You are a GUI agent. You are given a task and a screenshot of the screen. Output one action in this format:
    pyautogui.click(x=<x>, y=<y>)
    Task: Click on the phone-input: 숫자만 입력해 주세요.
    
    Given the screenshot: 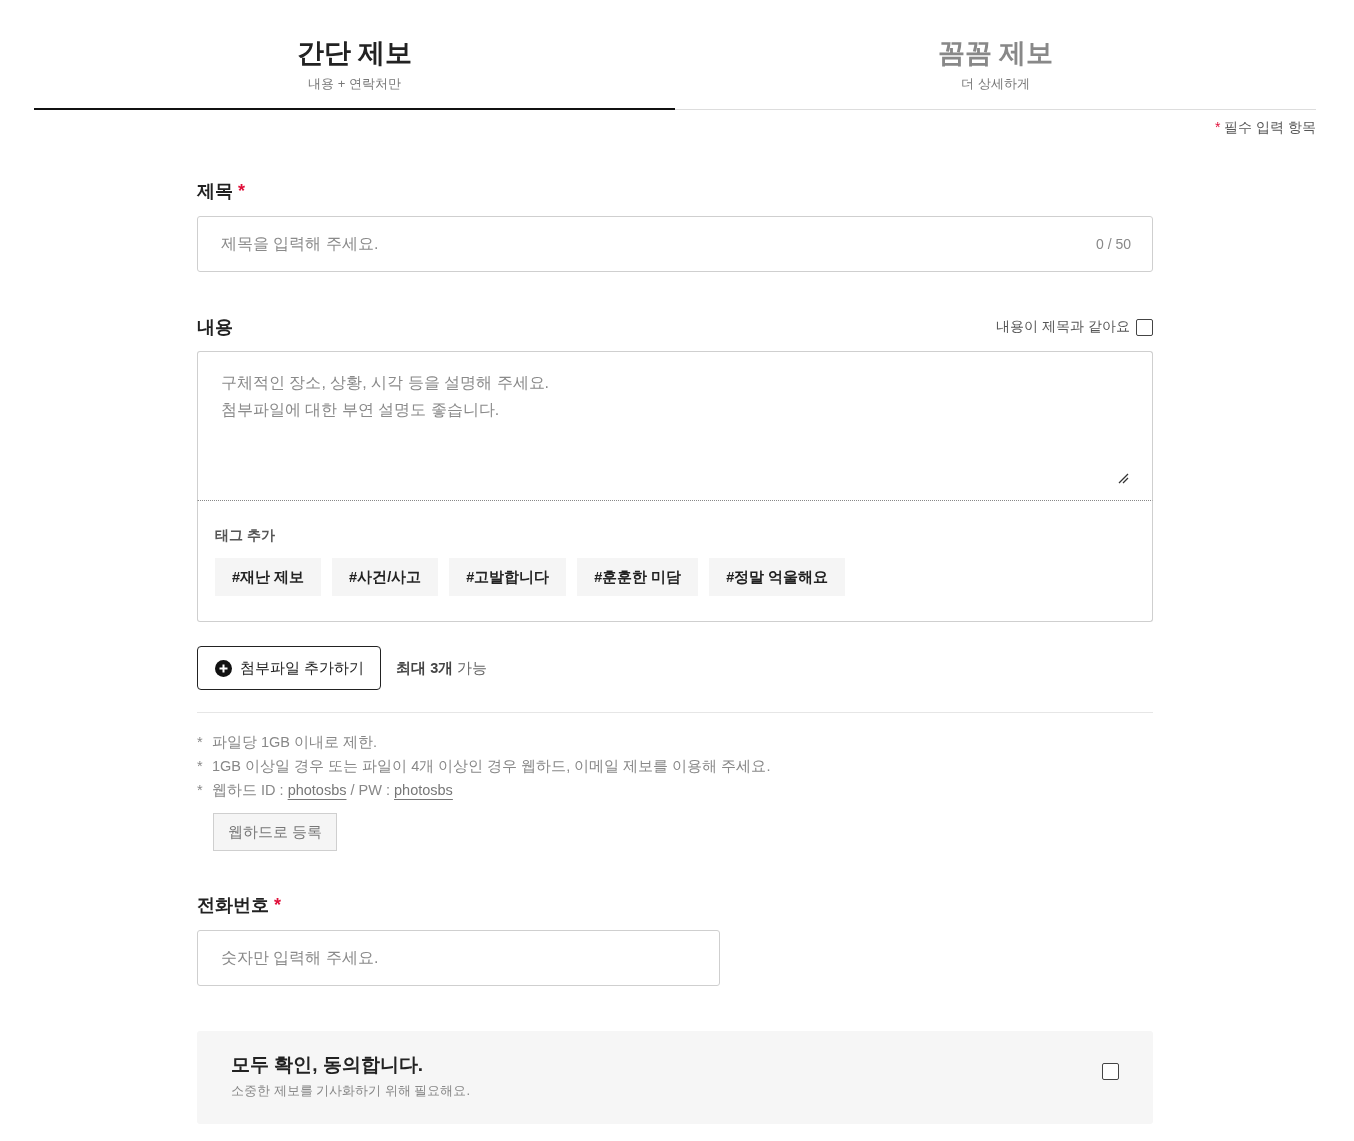 What is the action you would take?
    pyautogui.click(x=458, y=958)
    